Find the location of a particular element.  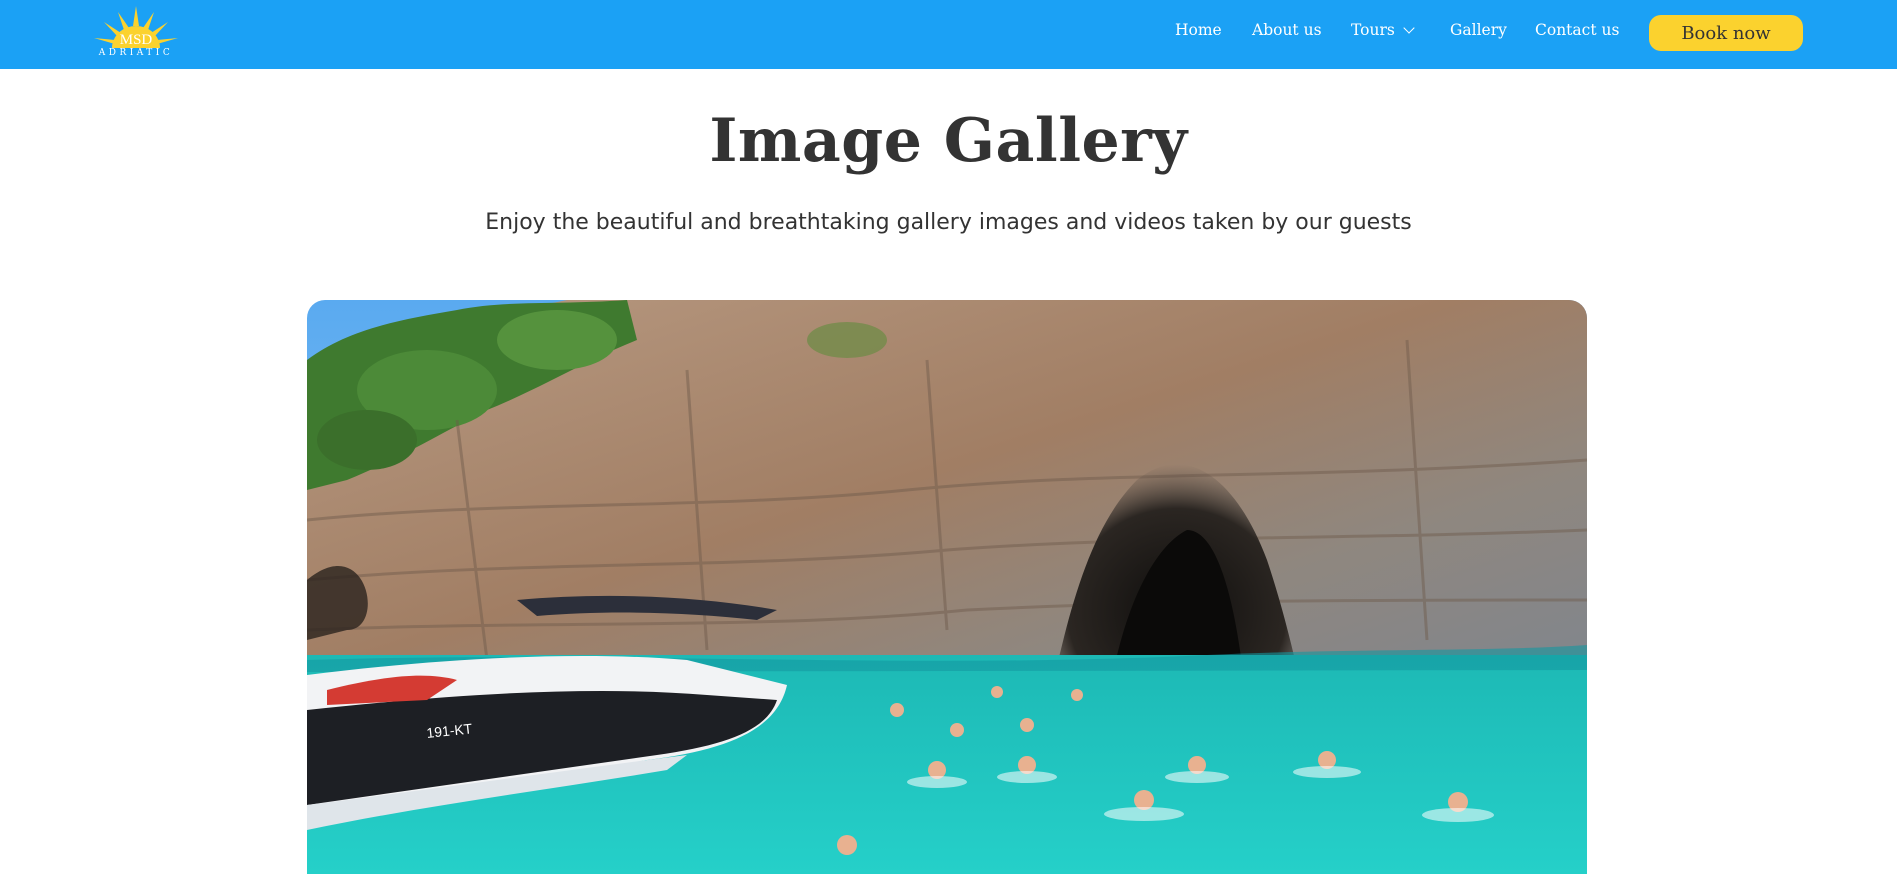

book-now-button: Book now is located at coordinates (1726, 33).